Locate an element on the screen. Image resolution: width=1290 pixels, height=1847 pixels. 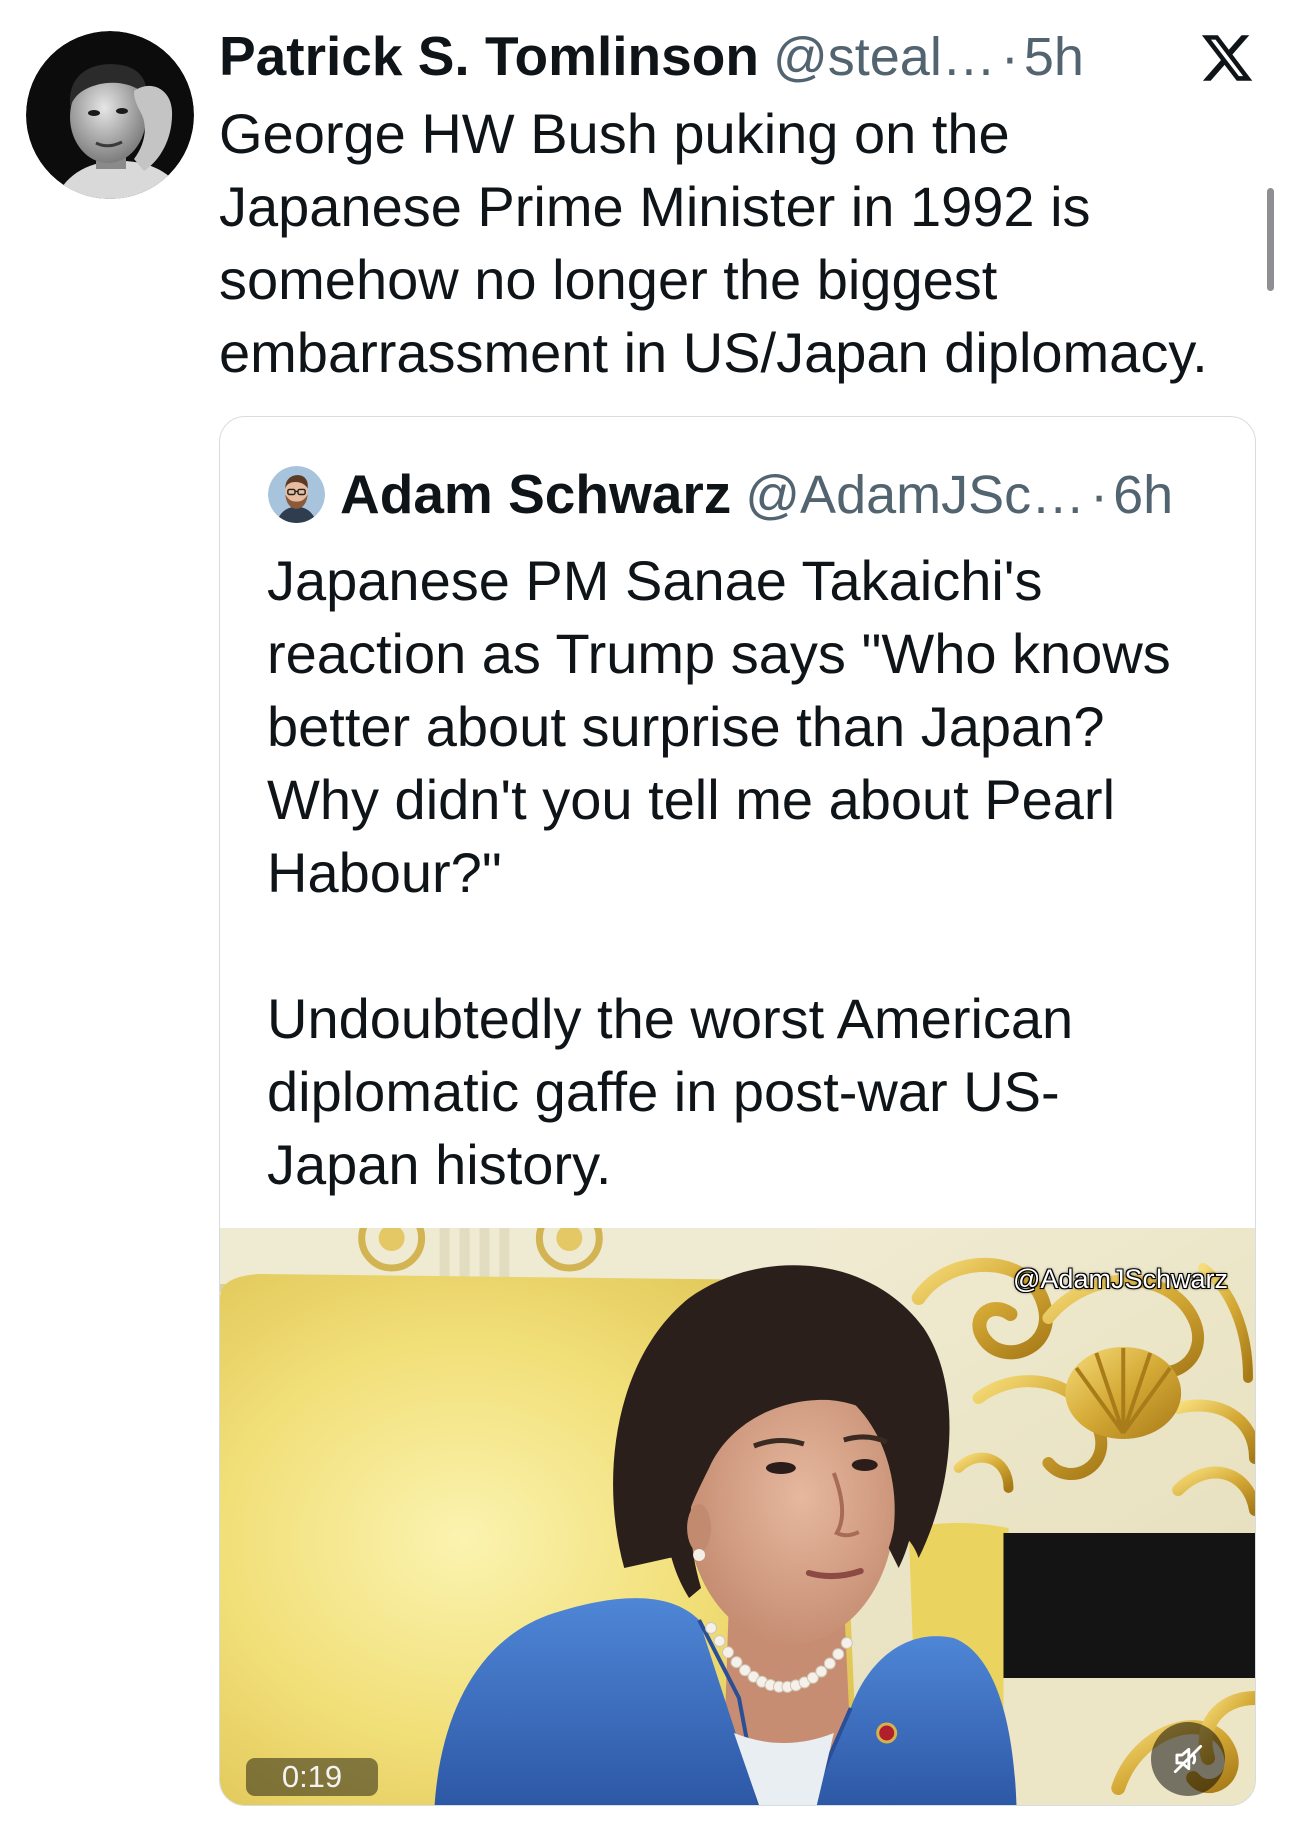
author-photo is located at coordinates (110, 115).